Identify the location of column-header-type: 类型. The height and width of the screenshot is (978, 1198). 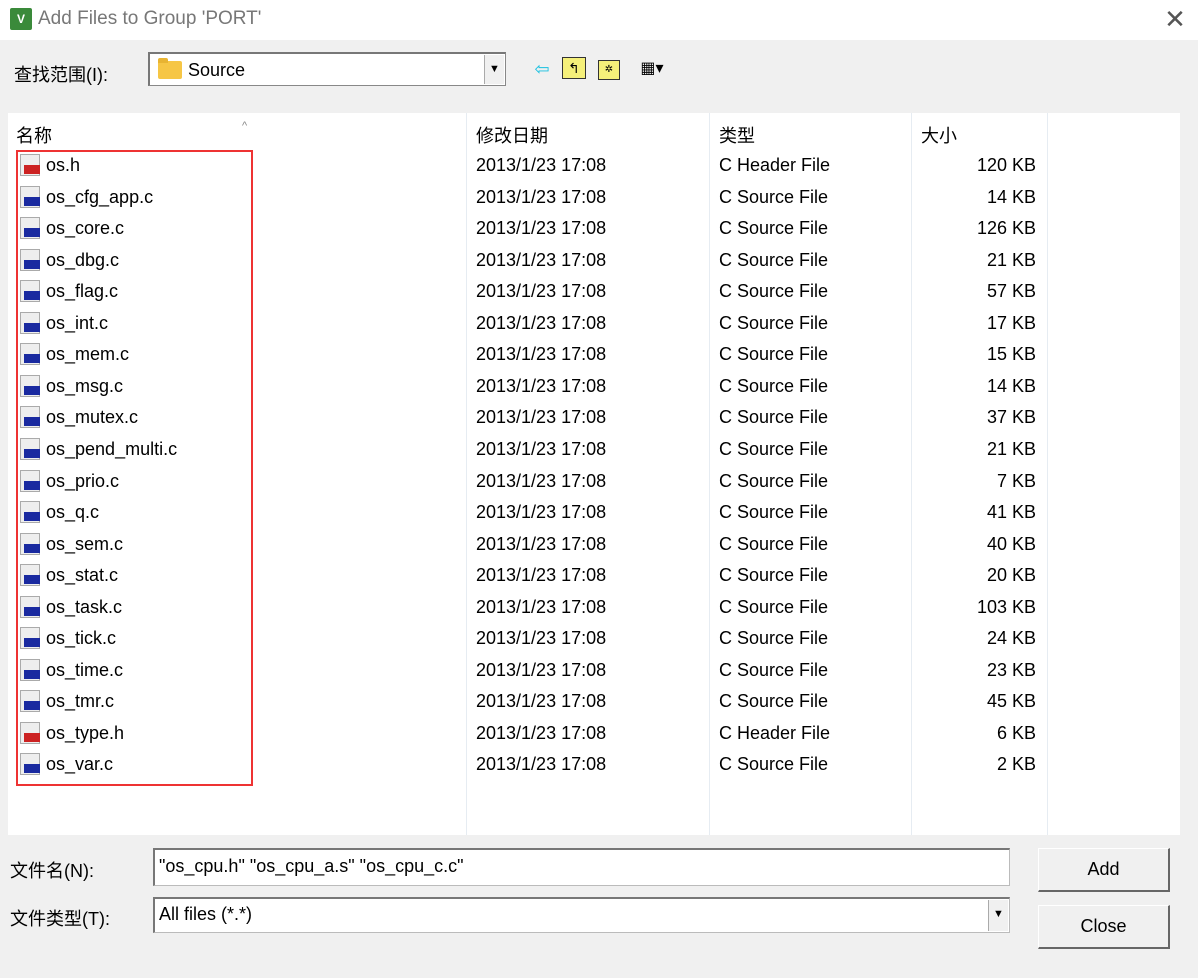
(737, 135).